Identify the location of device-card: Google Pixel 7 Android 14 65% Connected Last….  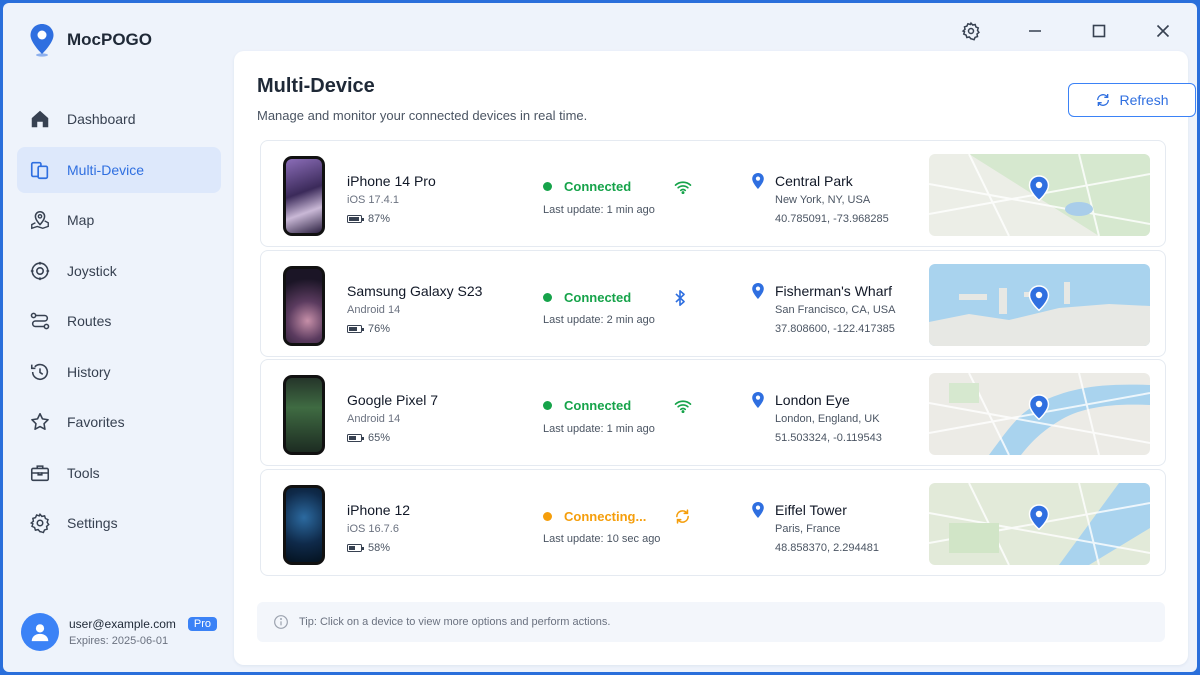
(713, 413).